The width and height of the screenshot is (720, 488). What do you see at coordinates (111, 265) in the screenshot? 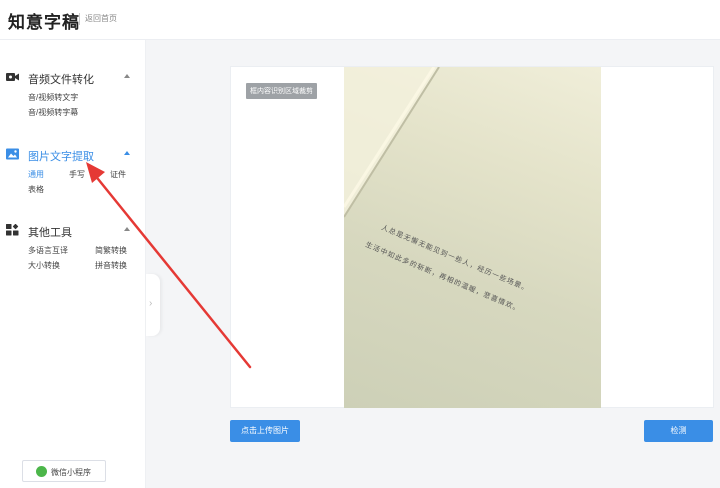
I see `sidebar-item-pinyin: 拼音转换` at bounding box center [111, 265].